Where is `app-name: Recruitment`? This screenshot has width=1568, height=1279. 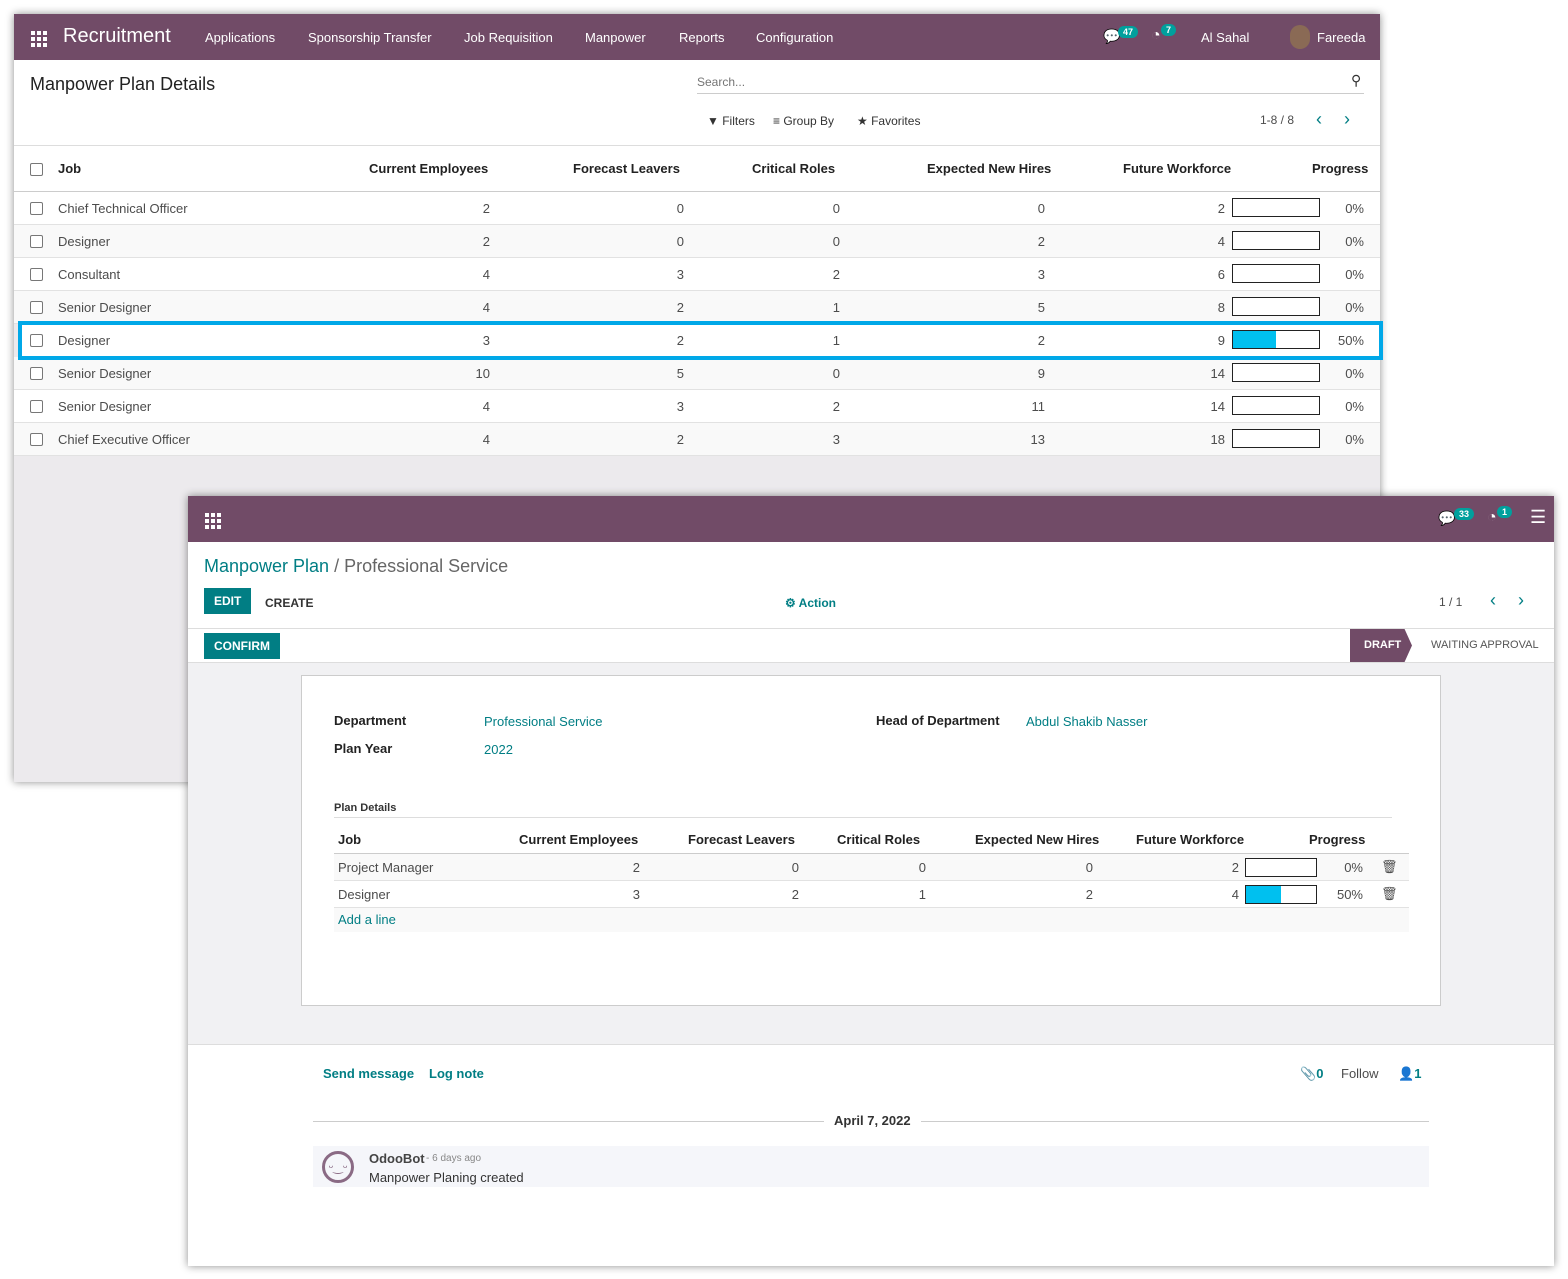 app-name: Recruitment is located at coordinates (117, 36).